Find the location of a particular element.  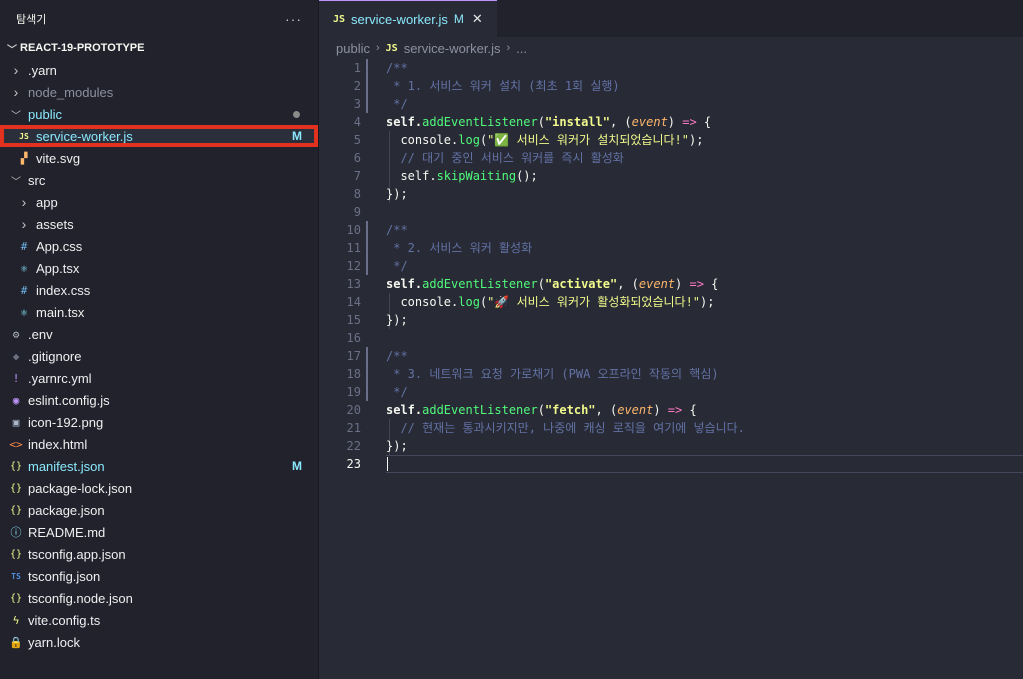

code-line: * 1. 서비스 워커 설치 (최초 1회 실행) is located at coordinates (704, 86).